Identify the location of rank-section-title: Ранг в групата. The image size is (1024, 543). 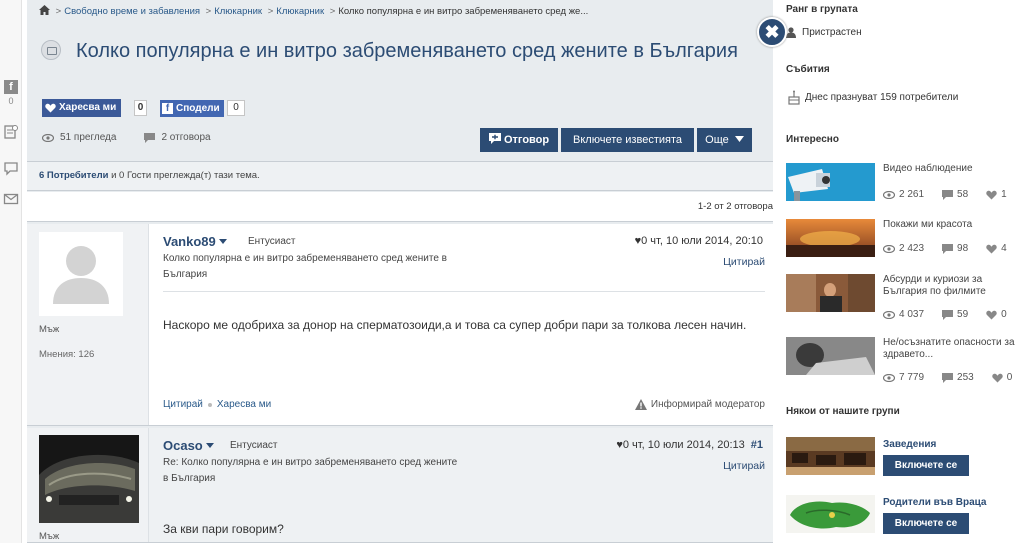
(822, 9).